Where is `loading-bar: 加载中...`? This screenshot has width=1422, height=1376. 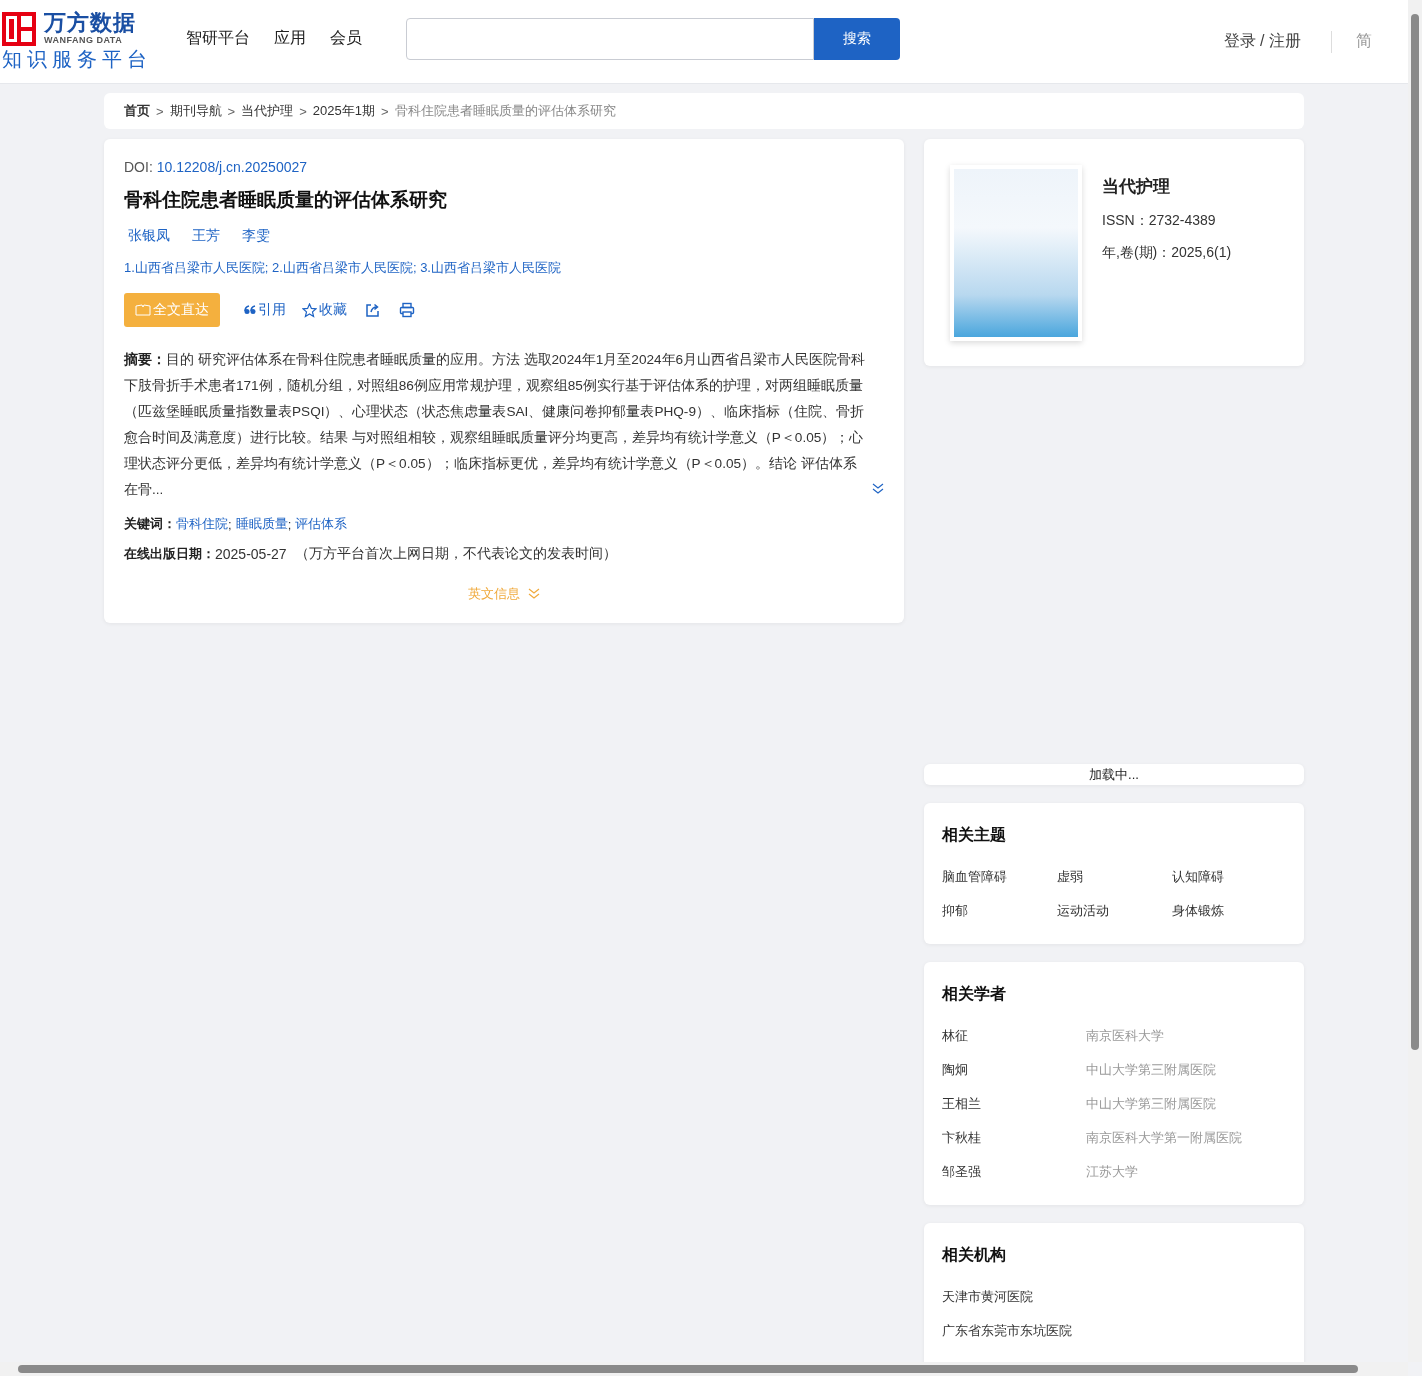 loading-bar: 加载中... is located at coordinates (1114, 774).